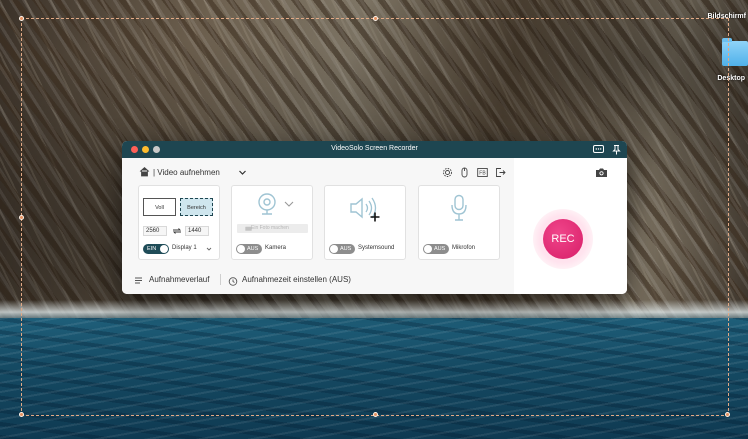  I want to click on svg-text: FB, so click(482, 174).